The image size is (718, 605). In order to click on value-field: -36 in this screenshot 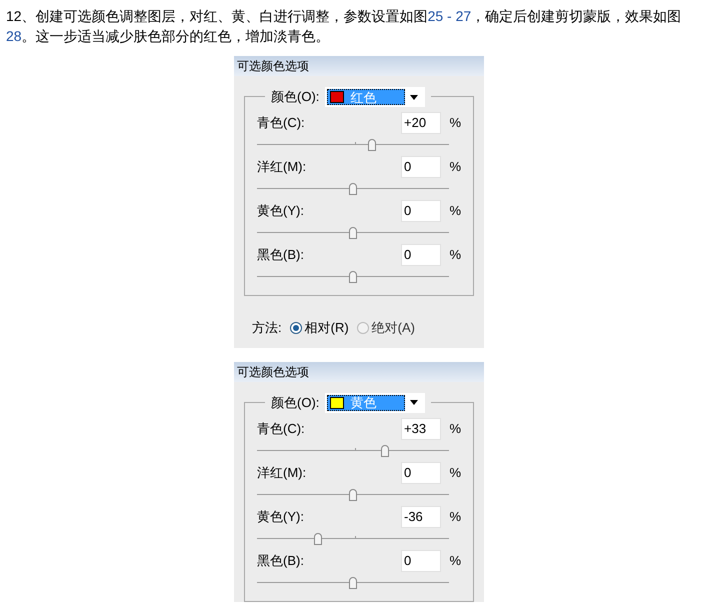, I will do `click(421, 517)`.